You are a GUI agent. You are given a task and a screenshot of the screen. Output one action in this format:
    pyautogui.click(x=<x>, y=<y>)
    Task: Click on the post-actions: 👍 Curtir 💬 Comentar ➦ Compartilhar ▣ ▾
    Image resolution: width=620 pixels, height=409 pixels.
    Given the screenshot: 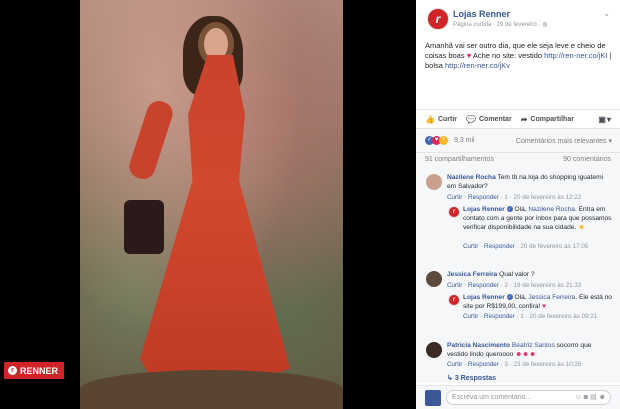 What is the action you would take?
    pyautogui.click(x=518, y=118)
    